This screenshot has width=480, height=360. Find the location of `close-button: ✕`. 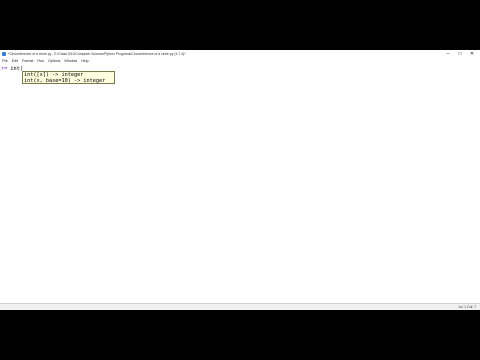

close-button: ✕ is located at coordinates (472, 54).